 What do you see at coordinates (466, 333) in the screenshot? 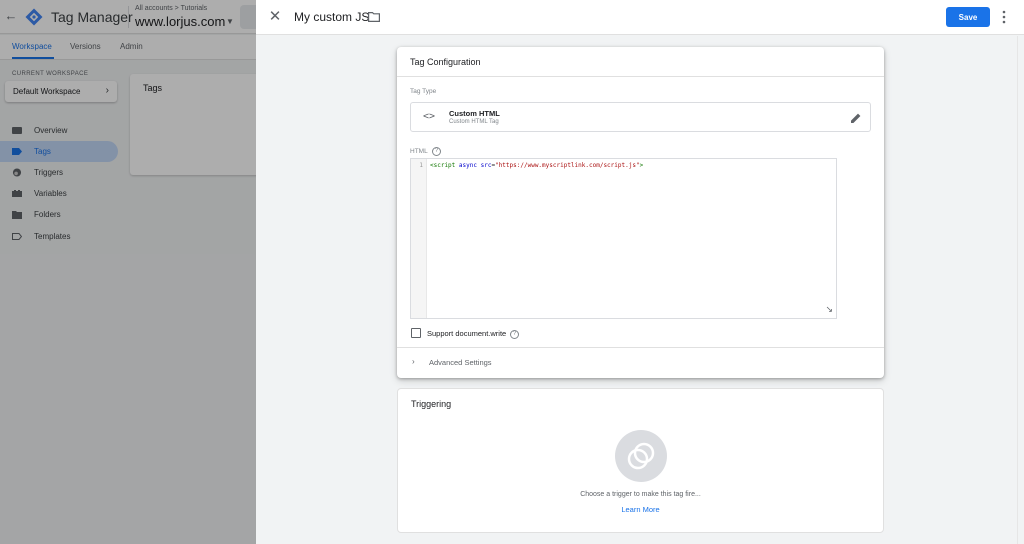
I see `support-document-write-label: Support document.write` at bounding box center [466, 333].